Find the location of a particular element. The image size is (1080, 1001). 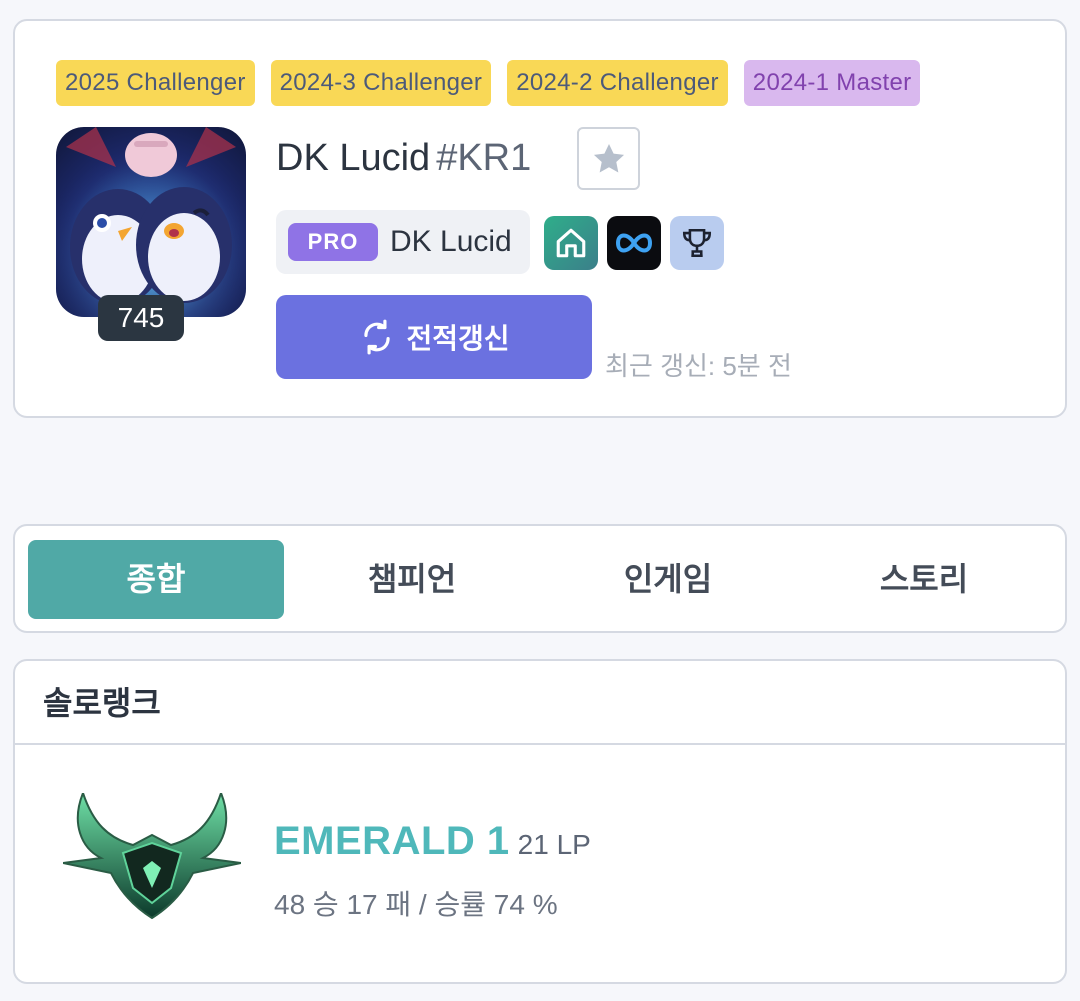

refresh-label: 전적갱신 is located at coordinates (458, 338).